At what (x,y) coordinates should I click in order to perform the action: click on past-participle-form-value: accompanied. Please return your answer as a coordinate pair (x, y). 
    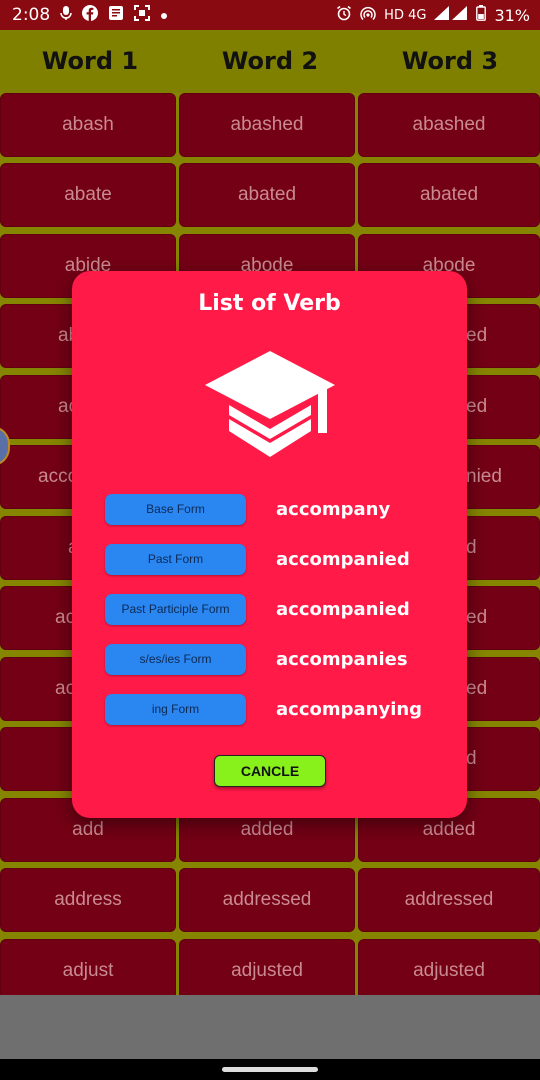
    Looking at the image, I should click on (343, 609).